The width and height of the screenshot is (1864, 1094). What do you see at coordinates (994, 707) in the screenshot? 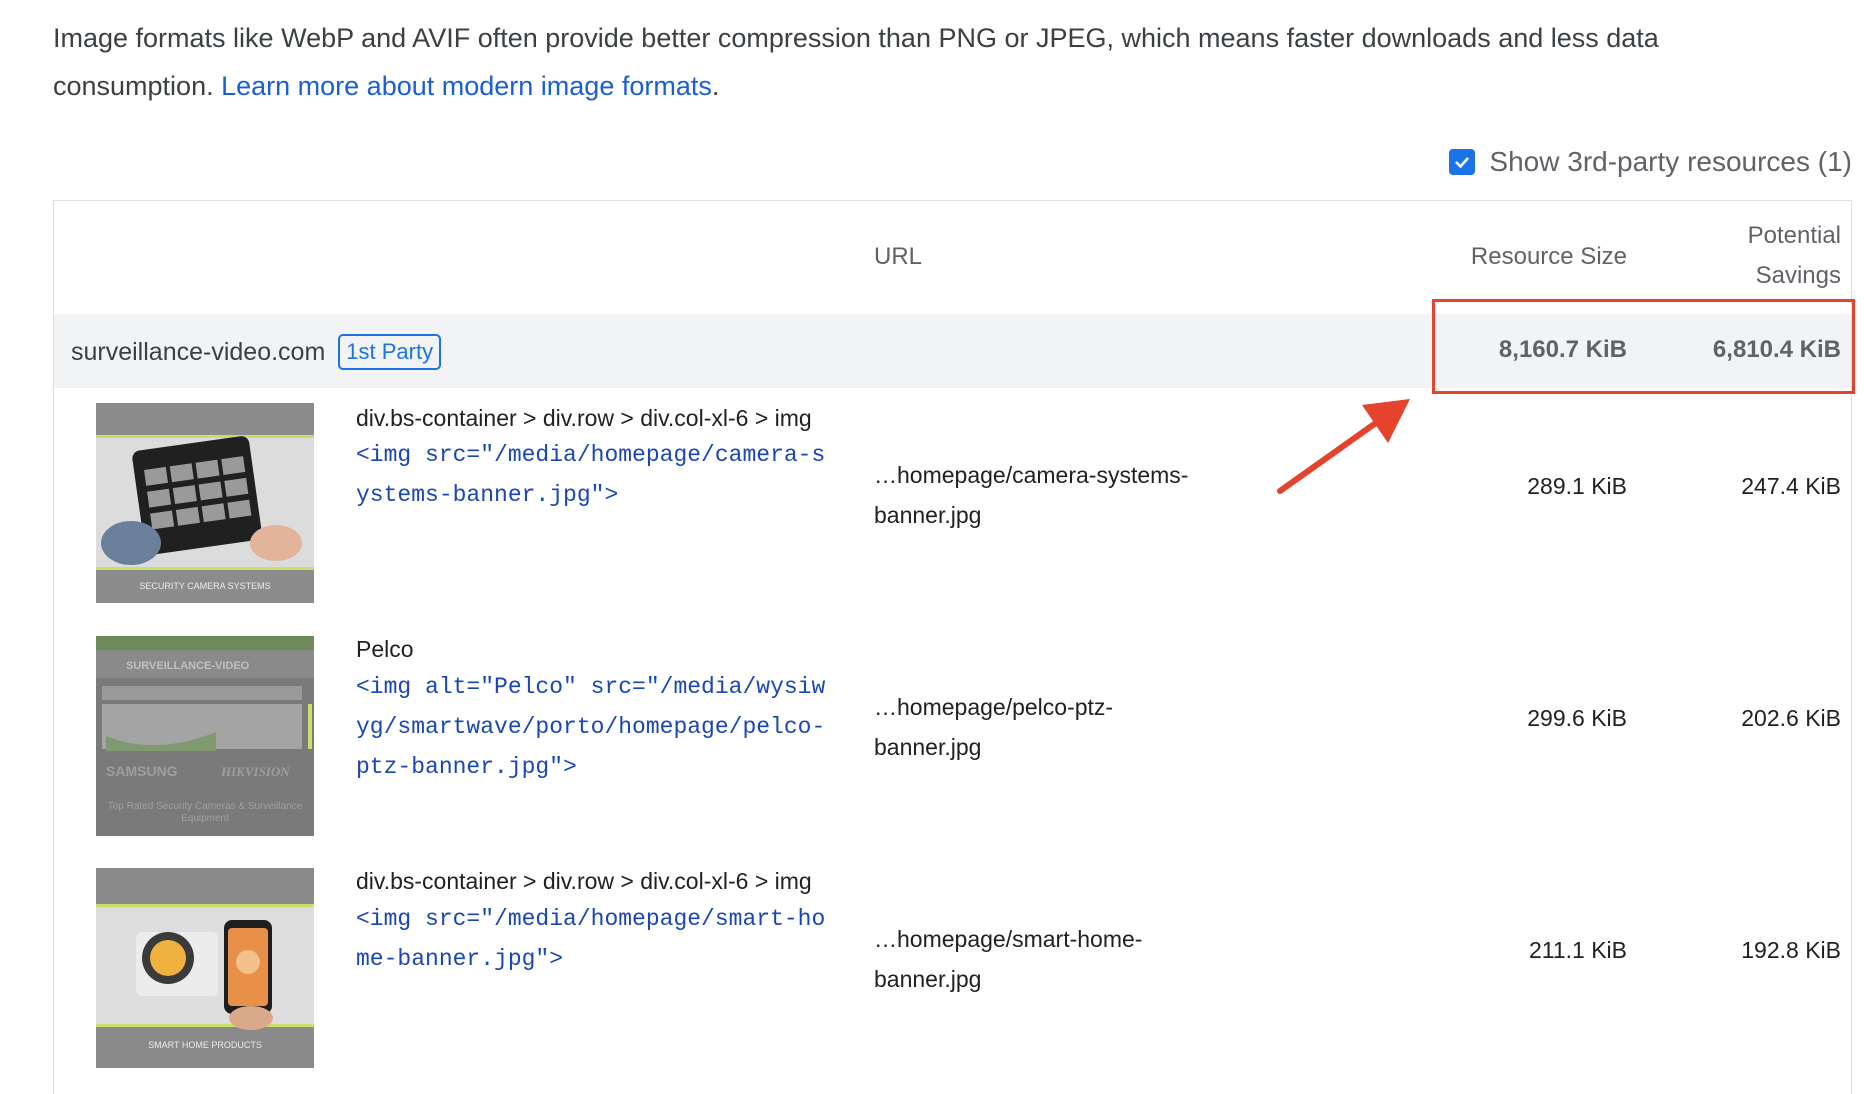
I see `url-line1: …homepage/pelco-ptz-` at bounding box center [994, 707].